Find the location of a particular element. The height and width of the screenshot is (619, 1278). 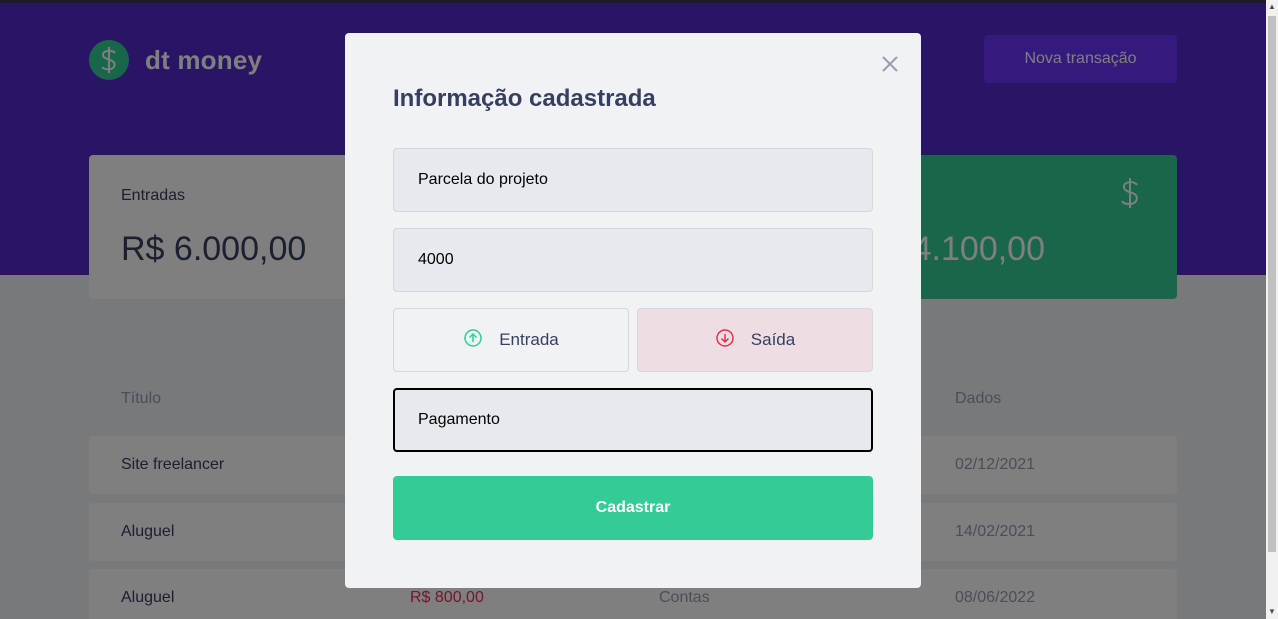

type-outcome-button: Saída is located at coordinates (755, 340).